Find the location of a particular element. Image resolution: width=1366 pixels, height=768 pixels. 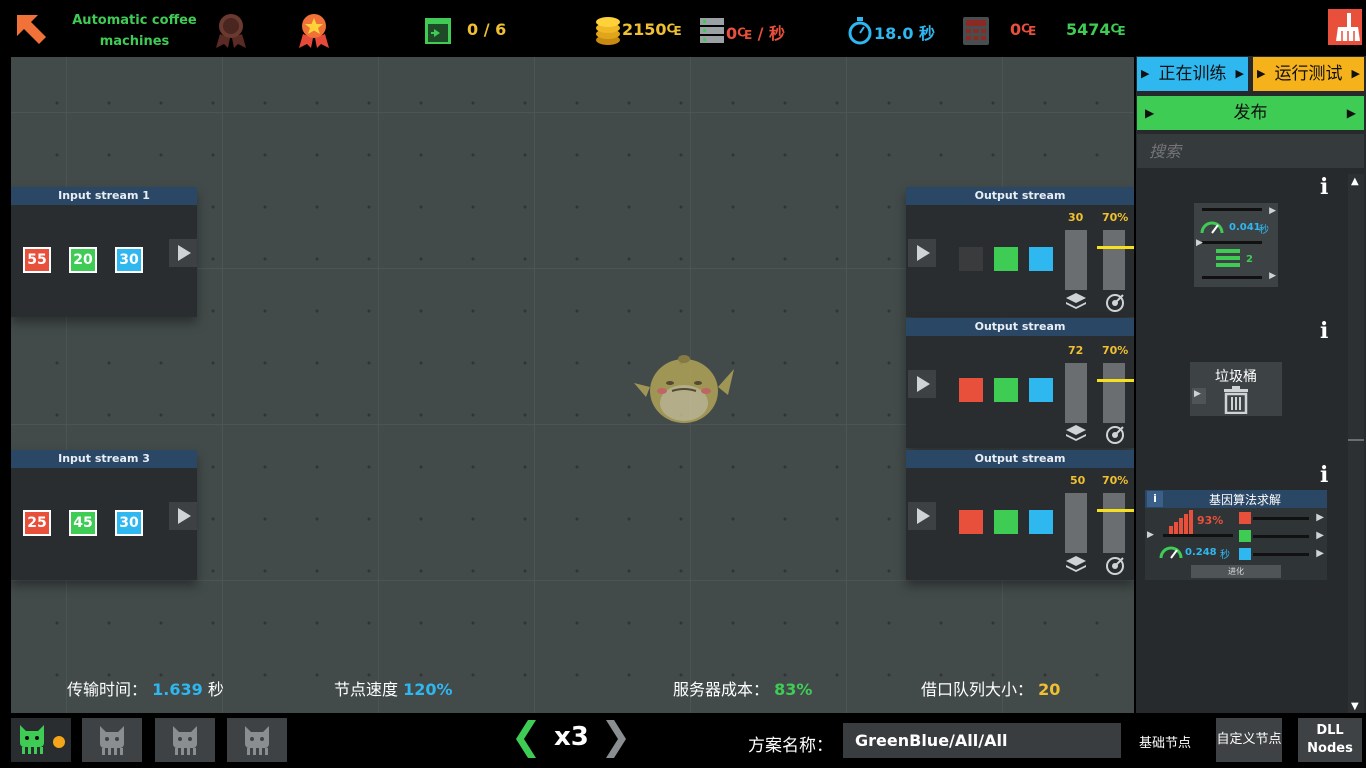

speed-value: 0.248 is located at coordinates (1201, 552).